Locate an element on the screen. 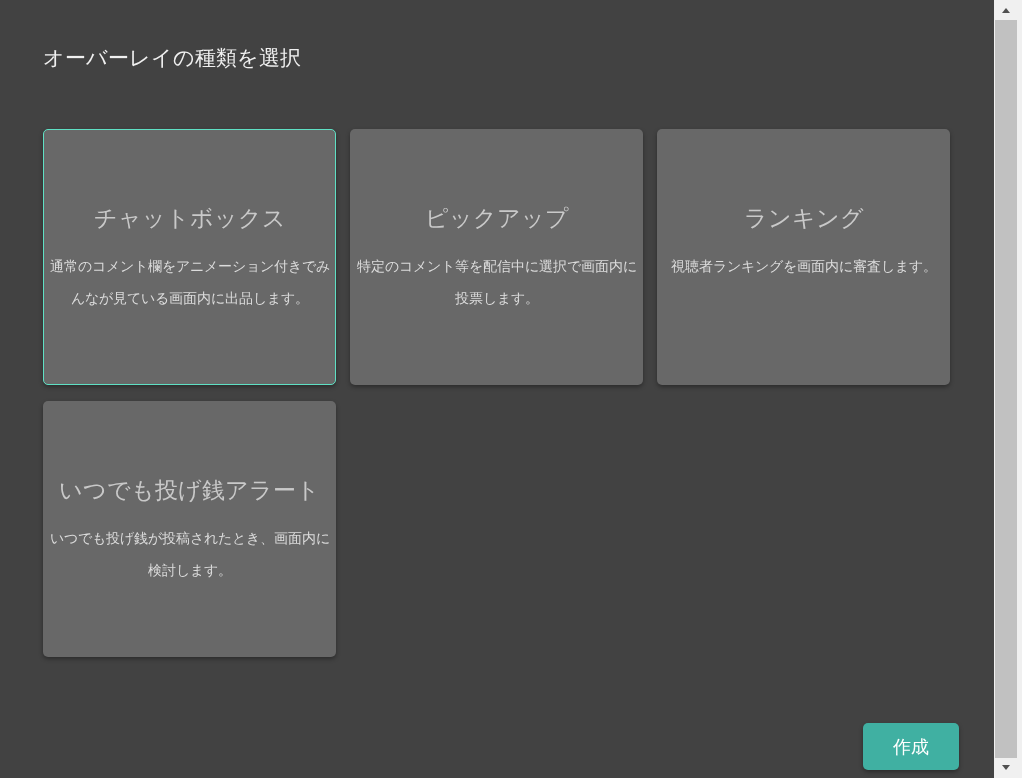 The width and height of the screenshot is (1022, 778). scrollbar-thumb is located at coordinates (1006, 389).